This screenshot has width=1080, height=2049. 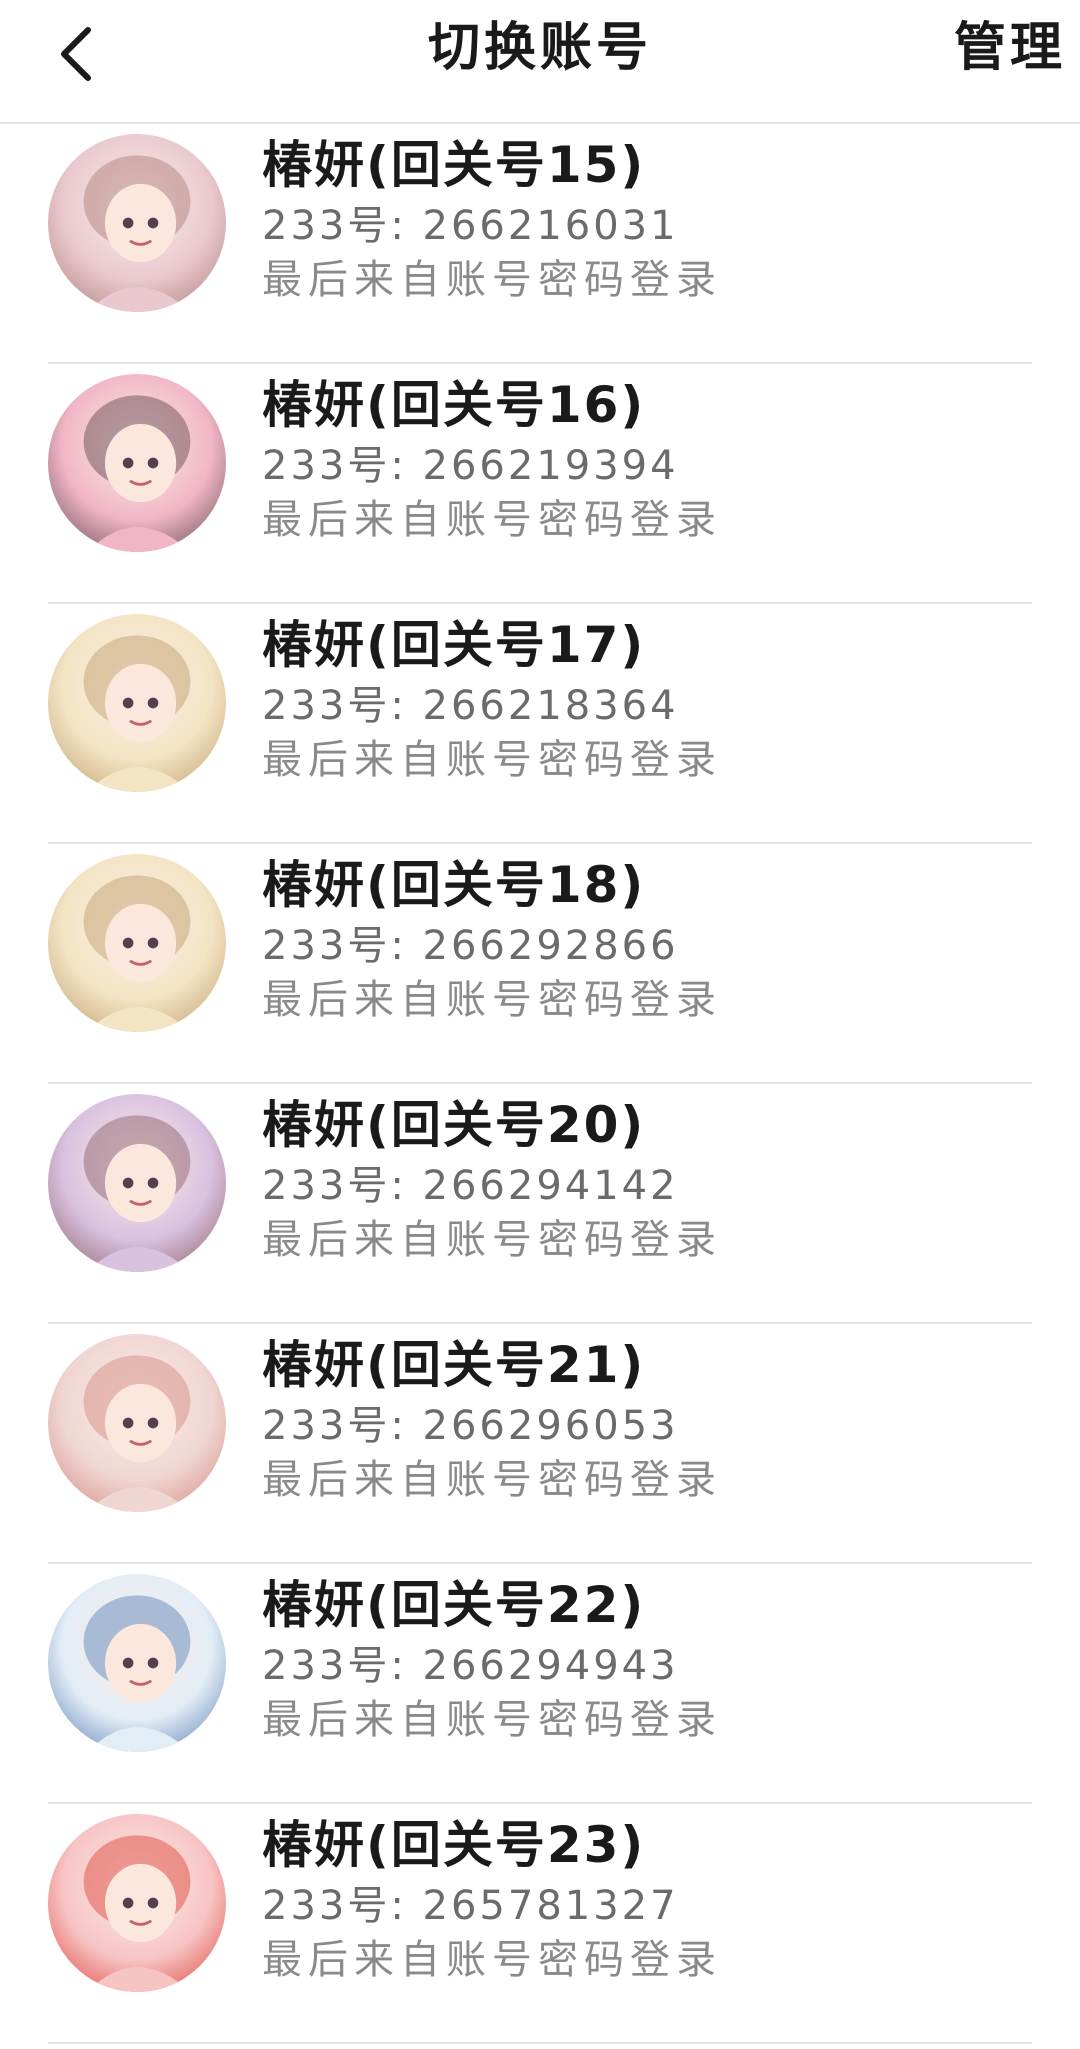 What do you see at coordinates (454, 1845) in the screenshot?
I see `account-name: 椿妍(回关号23)` at bounding box center [454, 1845].